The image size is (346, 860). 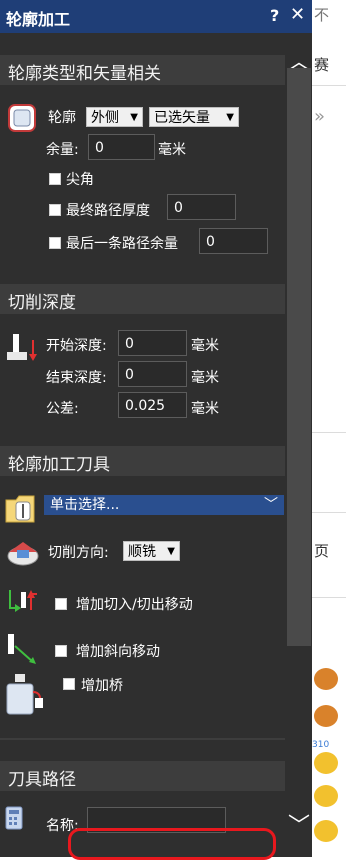 I want to click on cut-direction-select: 顺铣 ▼, so click(x=151, y=551).